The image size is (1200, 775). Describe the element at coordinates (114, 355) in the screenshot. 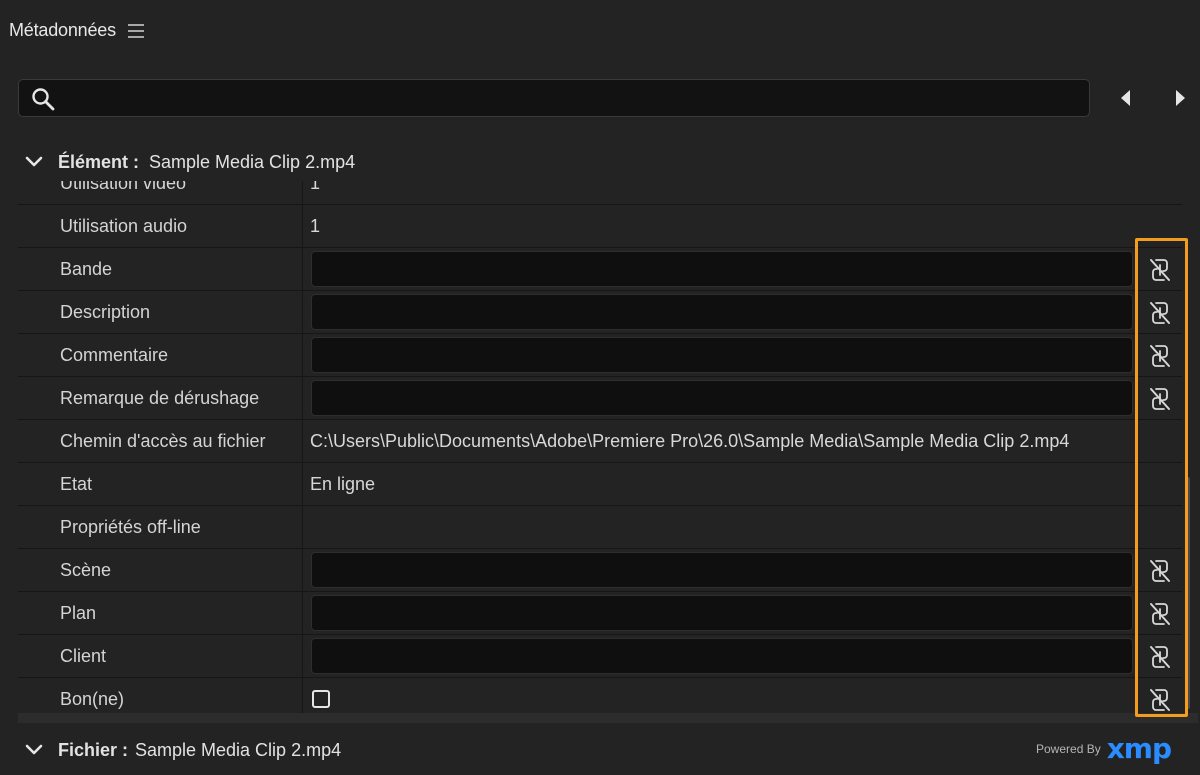

I see `row-label: Commentaire` at that location.